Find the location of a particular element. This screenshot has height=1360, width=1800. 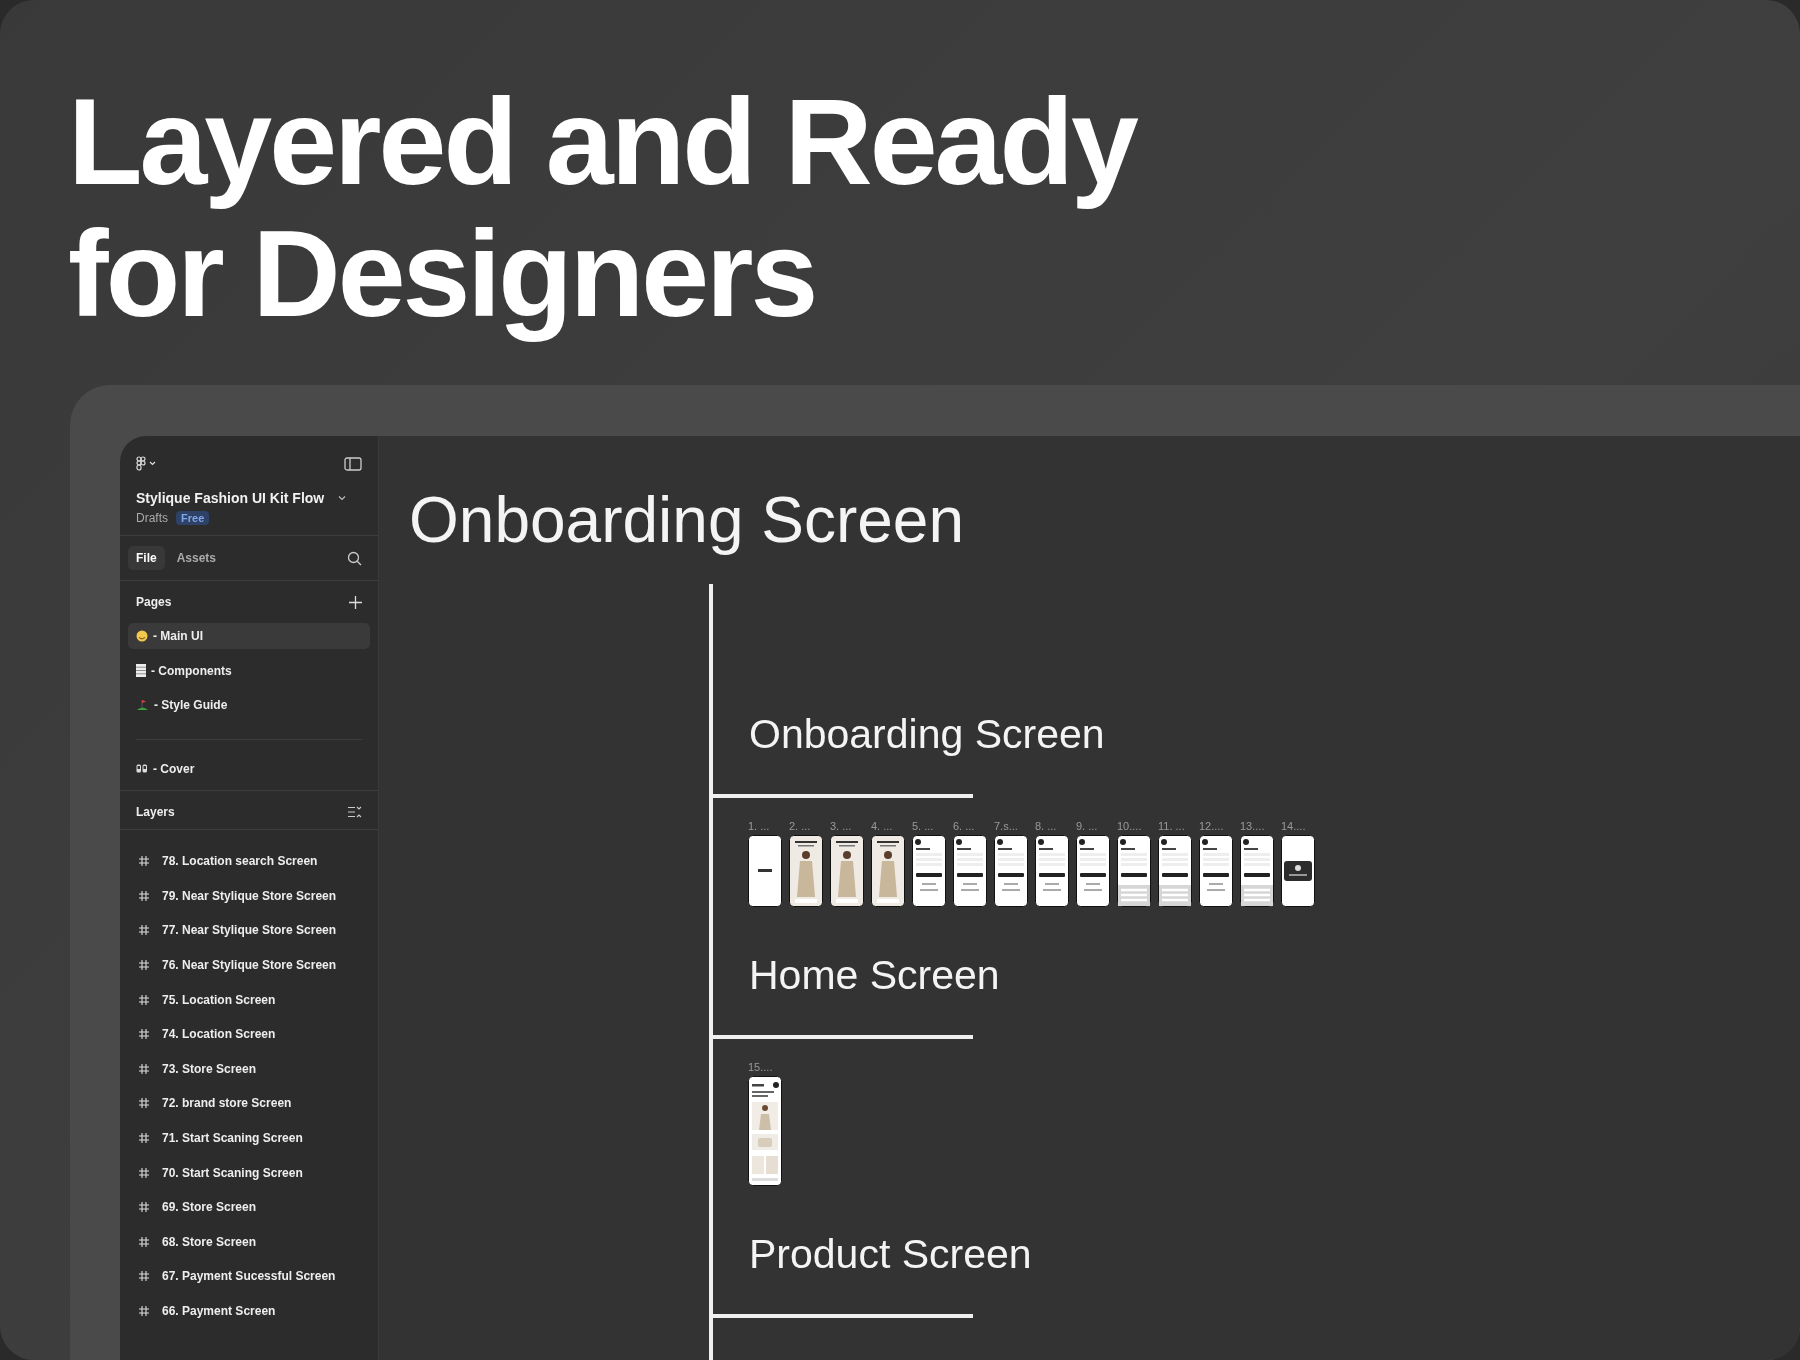

sidebar-tab: File is located at coordinates (146, 558).